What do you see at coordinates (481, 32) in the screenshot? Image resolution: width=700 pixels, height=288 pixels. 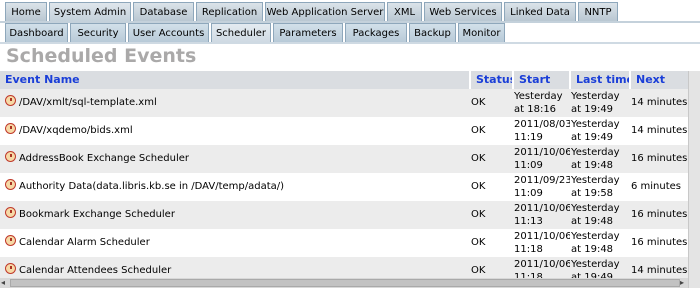 I see `tab-monitor: Monitor` at bounding box center [481, 32].